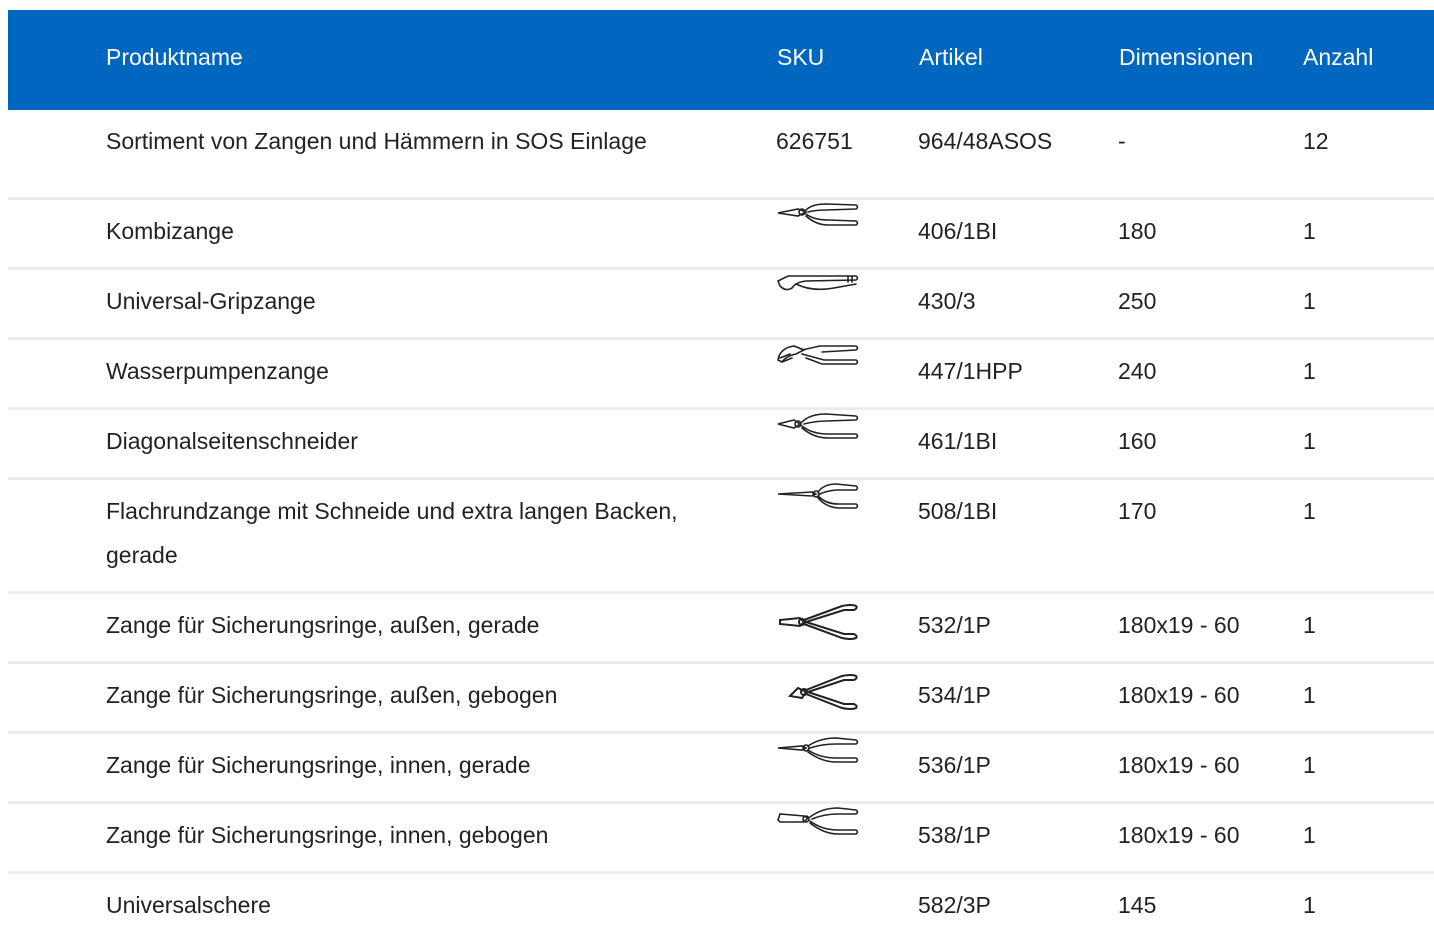 Image resolution: width=1434 pixels, height=941 pixels. What do you see at coordinates (947, 301) in the screenshot?
I see `product-article: 430/3` at bounding box center [947, 301].